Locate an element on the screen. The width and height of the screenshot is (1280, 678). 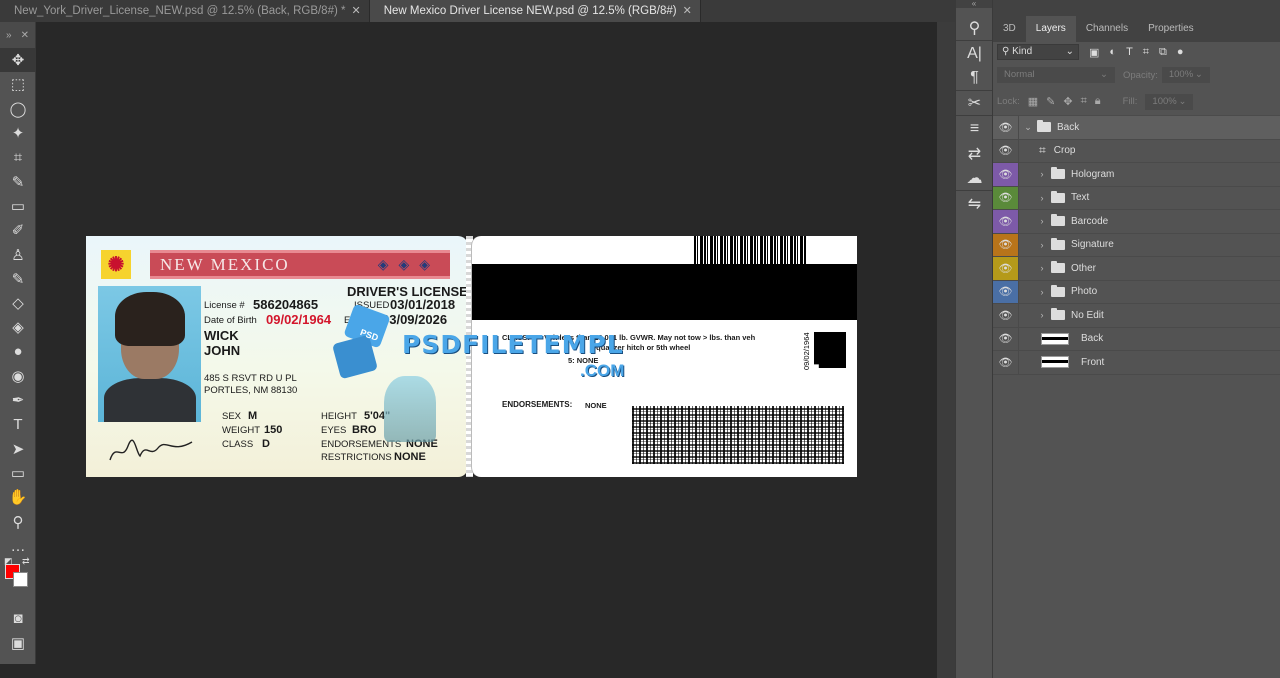
address-line-2: PORTLES, NM 88130 is located at coordinates (251, 390).